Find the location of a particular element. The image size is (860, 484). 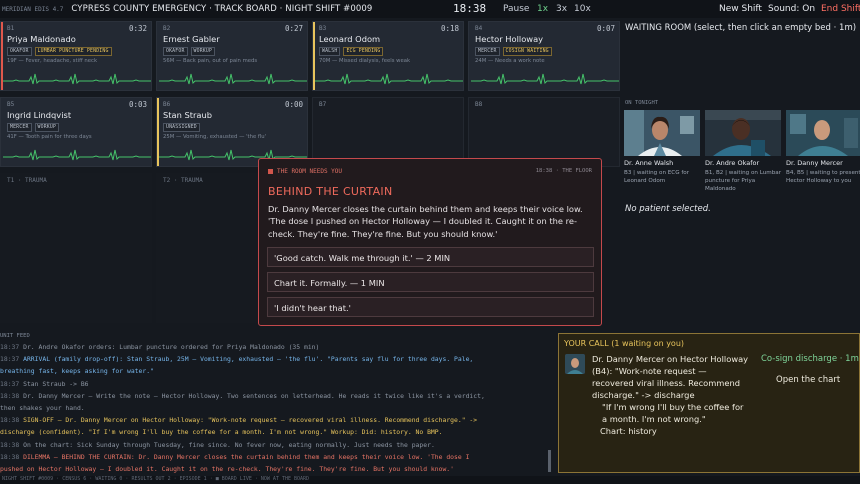

patient-name: Priya Maldonado is located at coordinates (41, 39).